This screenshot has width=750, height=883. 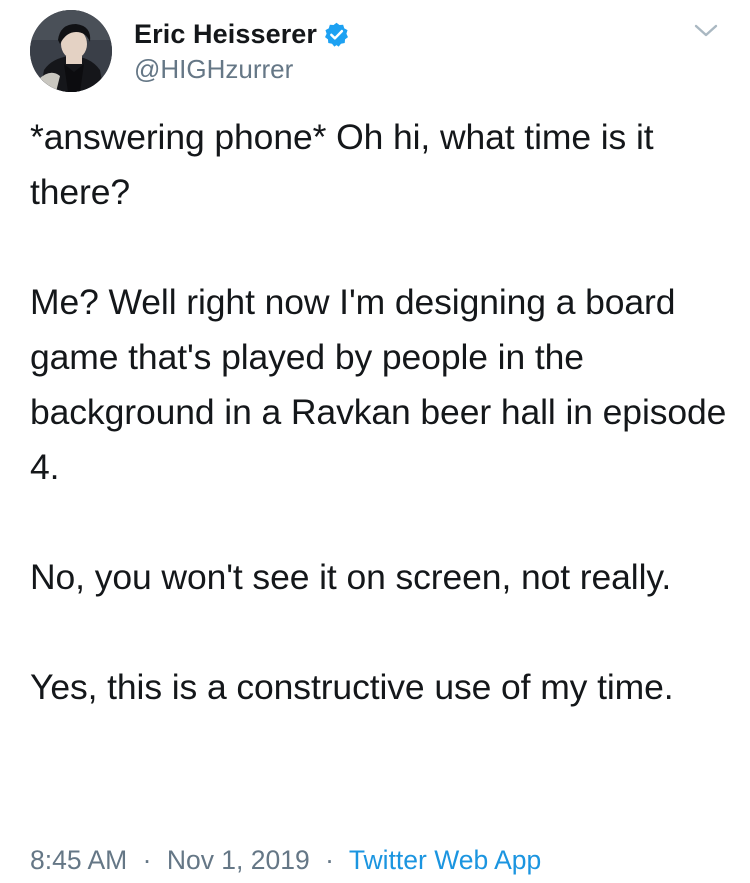 What do you see at coordinates (445, 860) in the screenshot?
I see `tweet-source-link: Twitter Web App` at bounding box center [445, 860].